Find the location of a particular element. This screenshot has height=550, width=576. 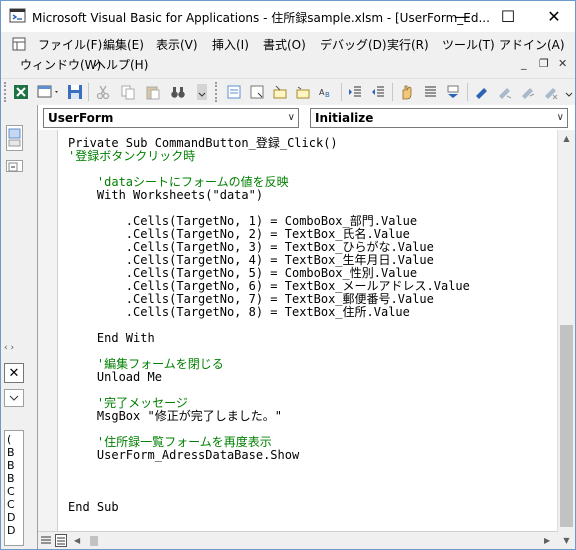

minimize-icon: — is located at coordinates (462, 16).